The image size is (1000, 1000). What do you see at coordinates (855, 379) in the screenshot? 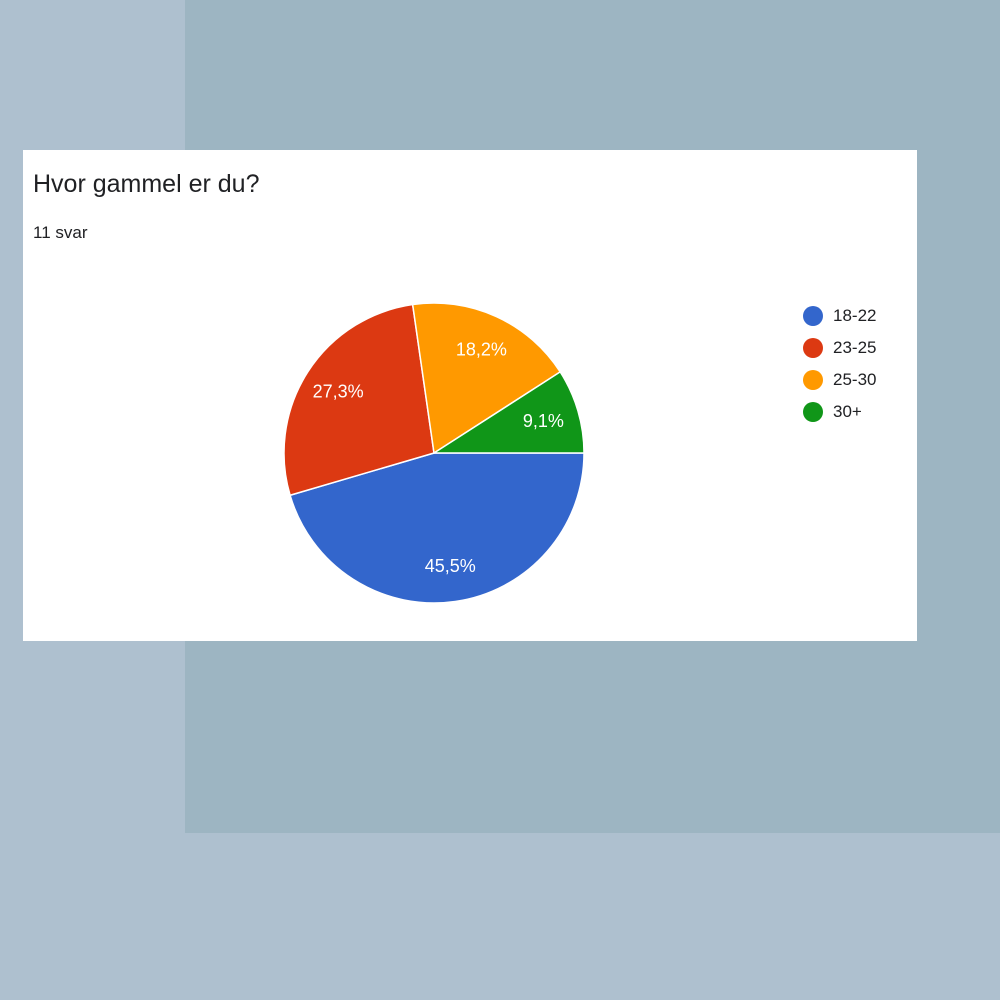
I see `legend-label: 25-30` at bounding box center [855, 379].